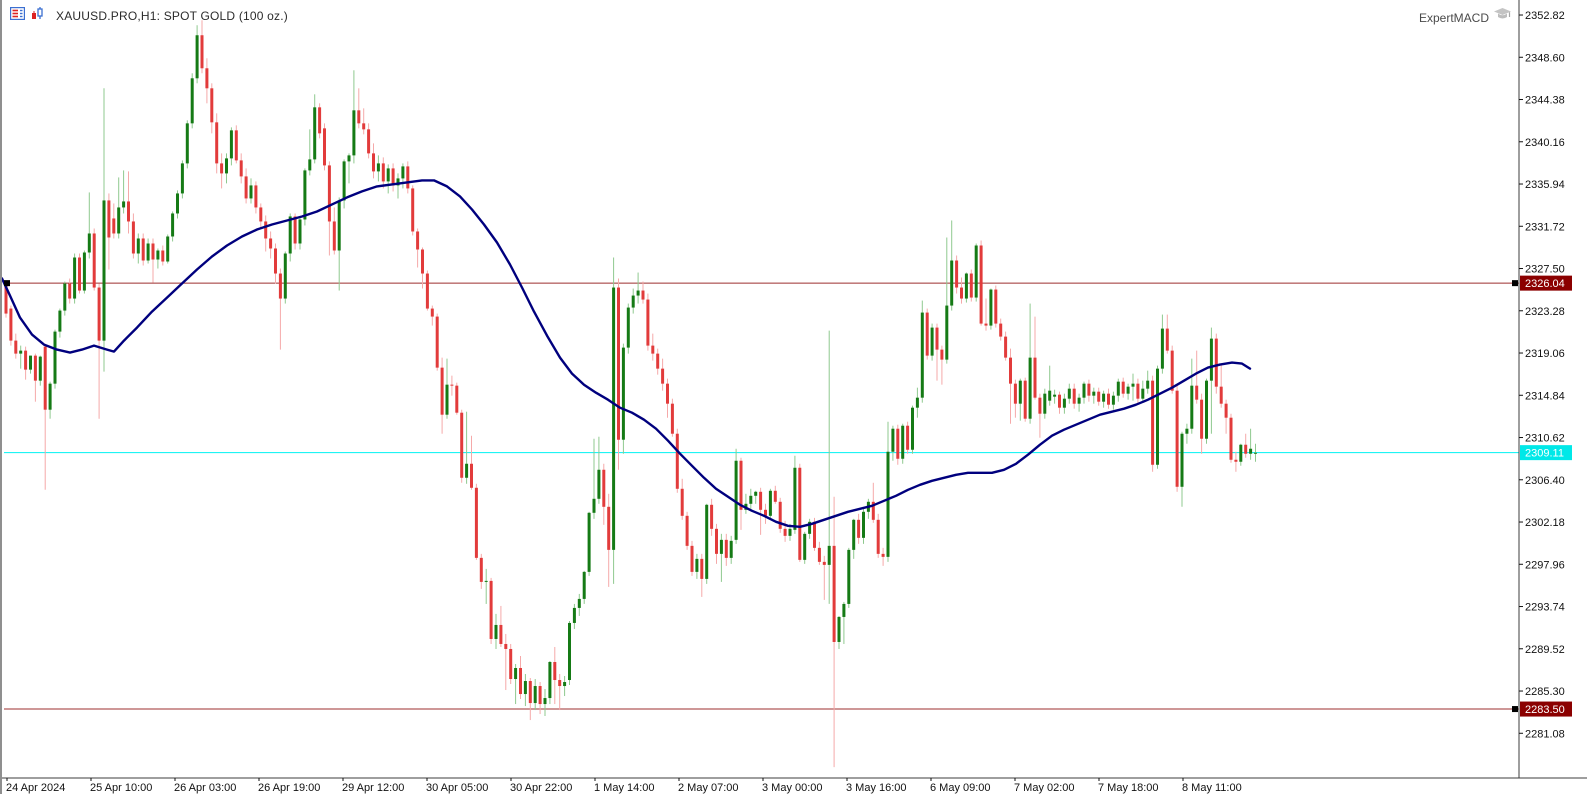 This screenshot has width=1587, height=794. What do you see at coordinates (1128, 788) in the screenshot?
I see `time-axis-label: 7 May 18:00` at bounding box center [1128, 788].